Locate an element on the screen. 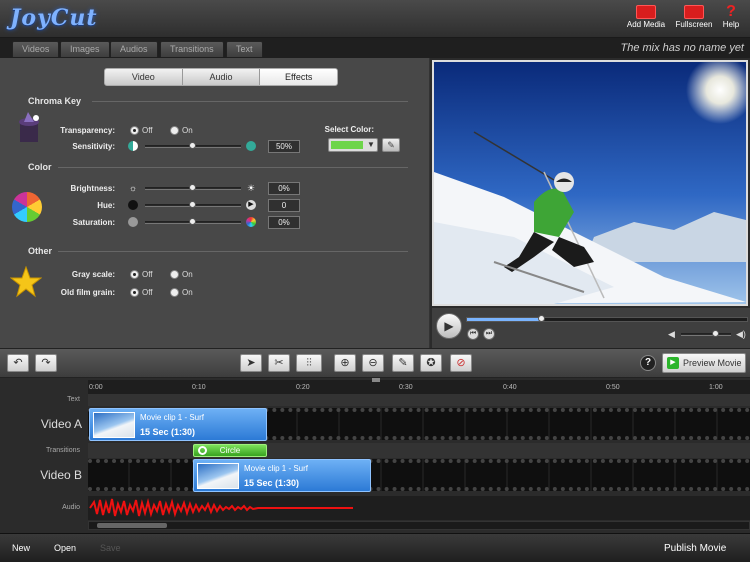  saturation-knob is located at coordinates (192, 221).